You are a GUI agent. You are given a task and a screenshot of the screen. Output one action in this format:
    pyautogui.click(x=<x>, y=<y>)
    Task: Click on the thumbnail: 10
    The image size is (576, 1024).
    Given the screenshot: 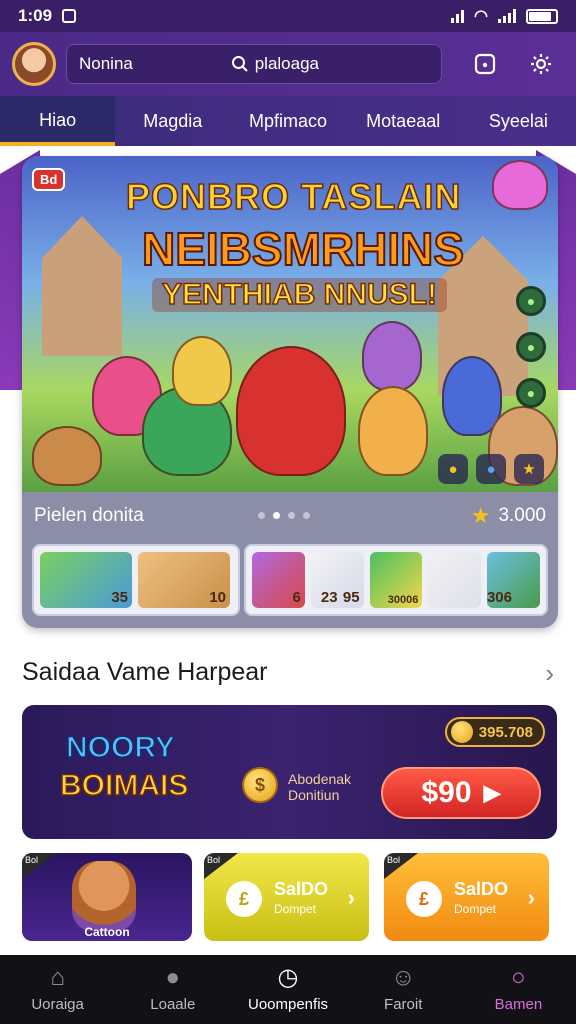 What is the action you would take?
    pyautogui.click(x=184, y=580)
    